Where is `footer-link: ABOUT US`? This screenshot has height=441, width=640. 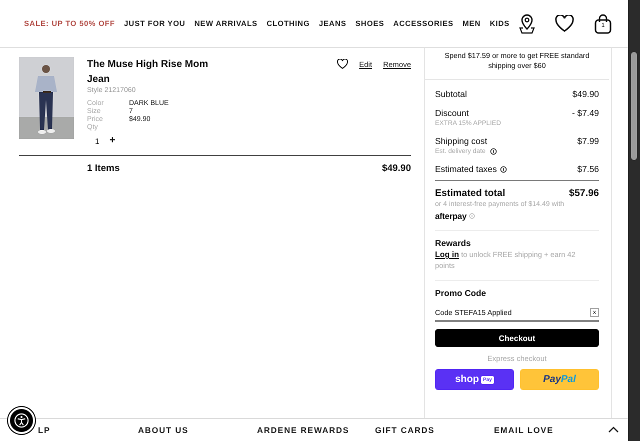
footer-link: ABOUT US is located at coordinates (163, 430).